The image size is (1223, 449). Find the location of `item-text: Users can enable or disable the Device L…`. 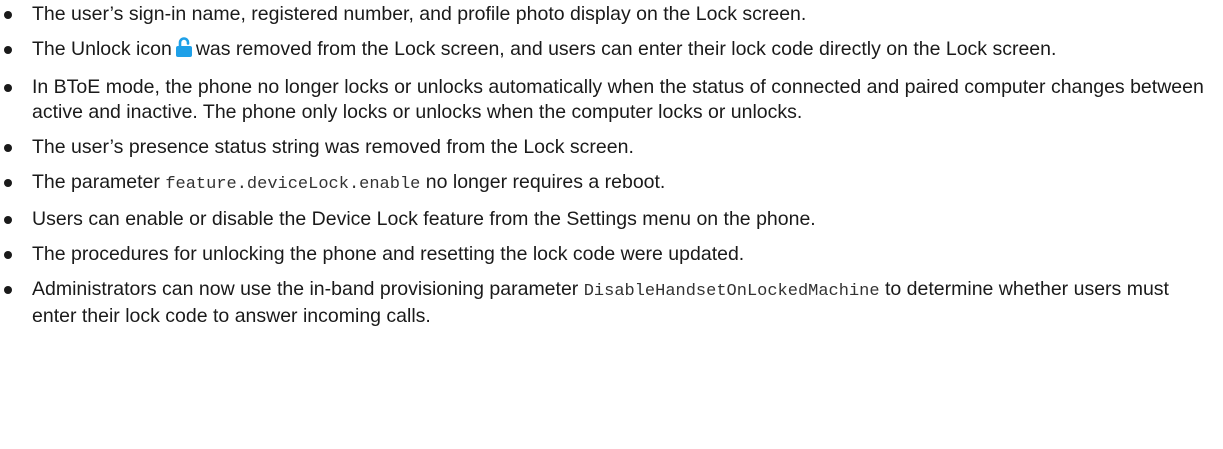

item-text: Users can enable or disable the Device L… is located at coordinates (424, 219).